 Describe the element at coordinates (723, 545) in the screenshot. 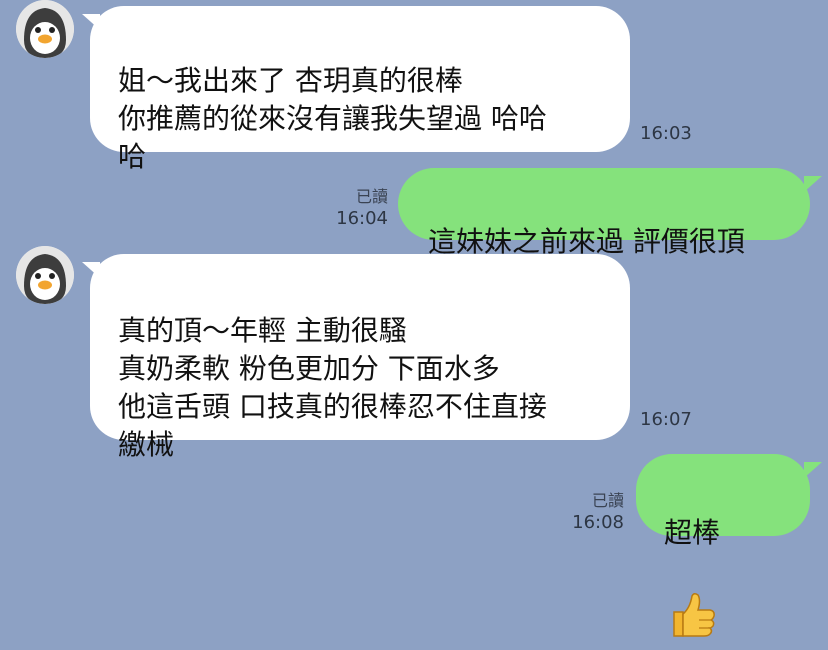

I see `message-bubble-outgoing: 超棒` at that location.